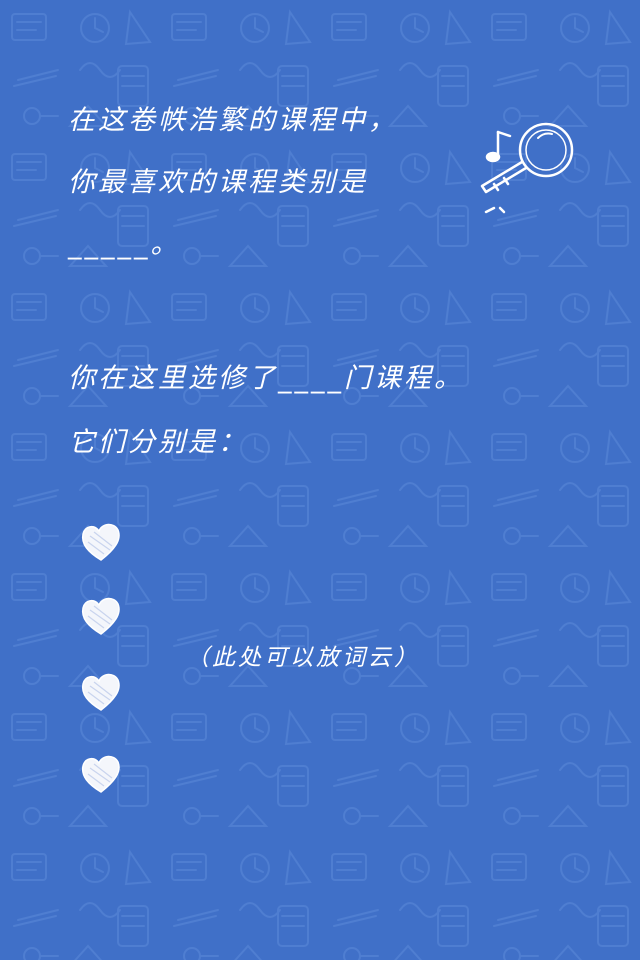 The image size is (640, 960). Describe the element at coordinates (158, 442) in the screenshot. I see `course-list-heading: 它们分别是：` at that location.